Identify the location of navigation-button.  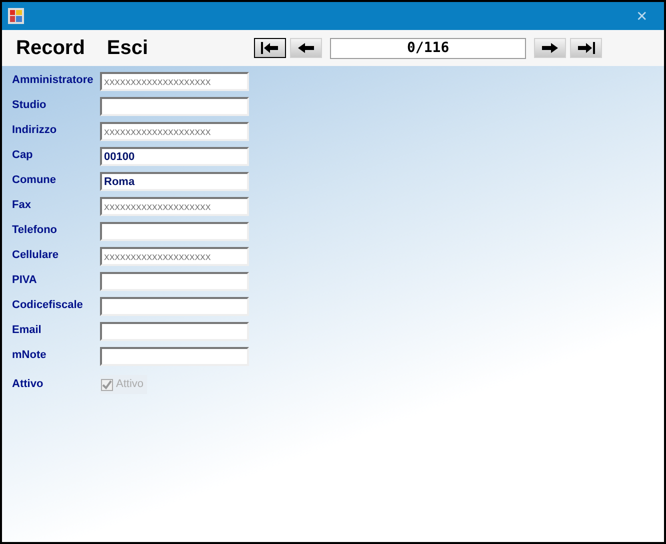
(270, 48).